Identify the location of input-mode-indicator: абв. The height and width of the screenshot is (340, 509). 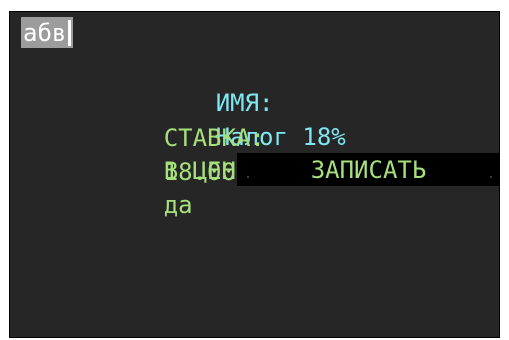
(47, 32).